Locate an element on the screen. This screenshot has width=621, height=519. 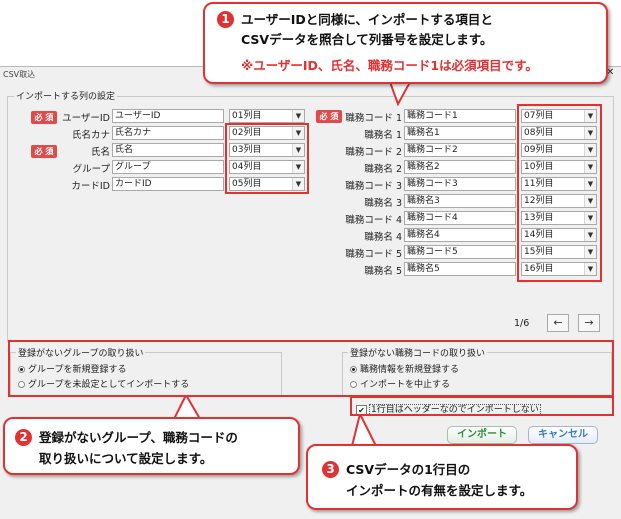
column-settings-label: インポートする列の設定 is located at coordinates (66, 95).